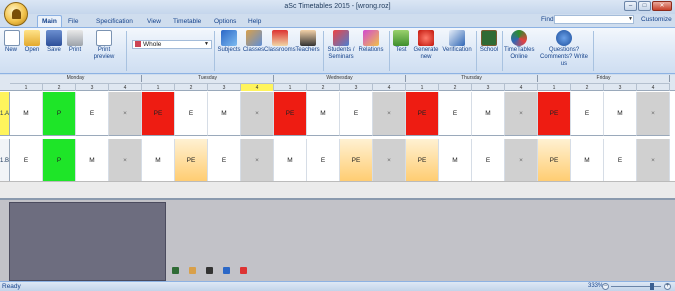  I want to click on school-button: School, so click(489, 42).